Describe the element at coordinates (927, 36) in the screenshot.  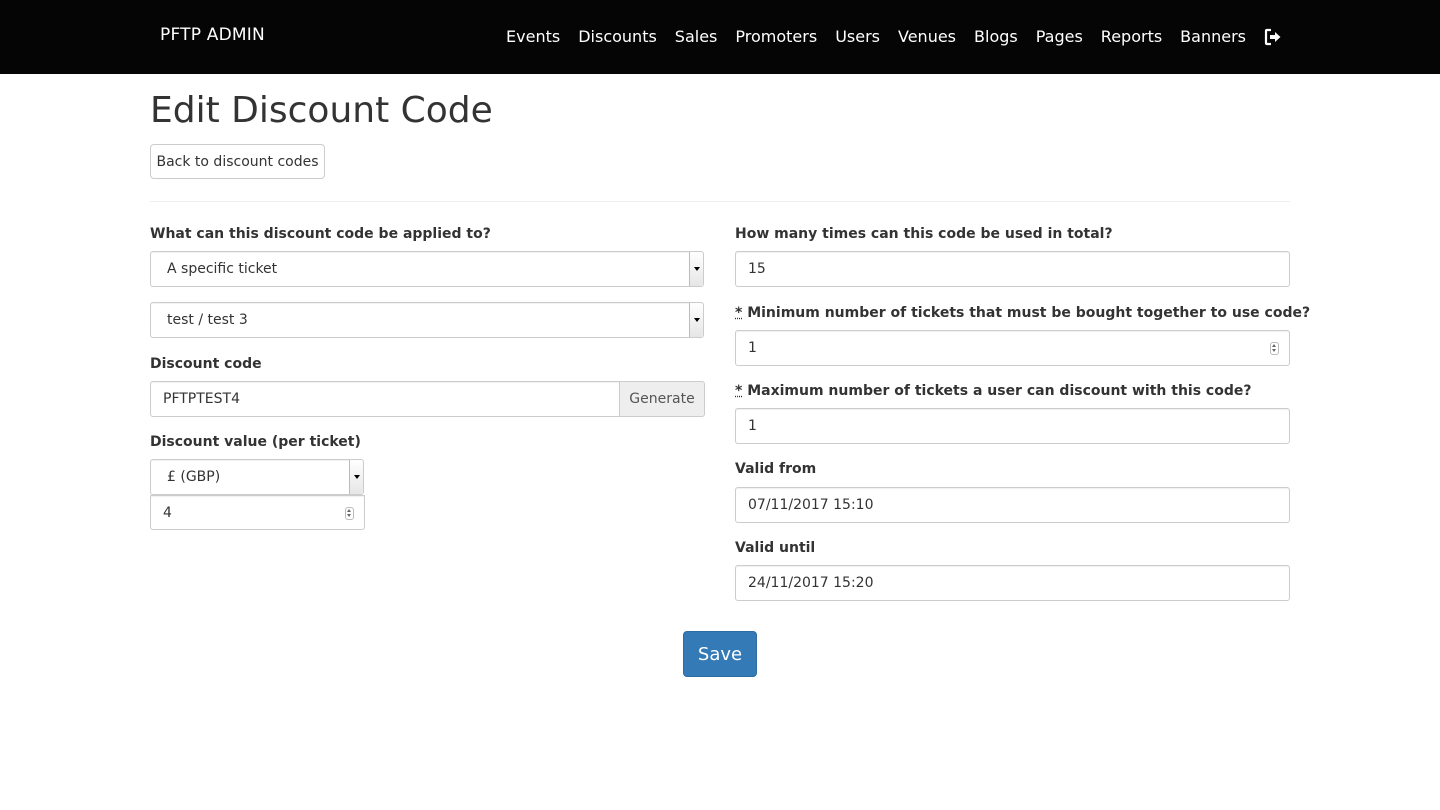
I see `nav-item-venues: Venues` at that location.